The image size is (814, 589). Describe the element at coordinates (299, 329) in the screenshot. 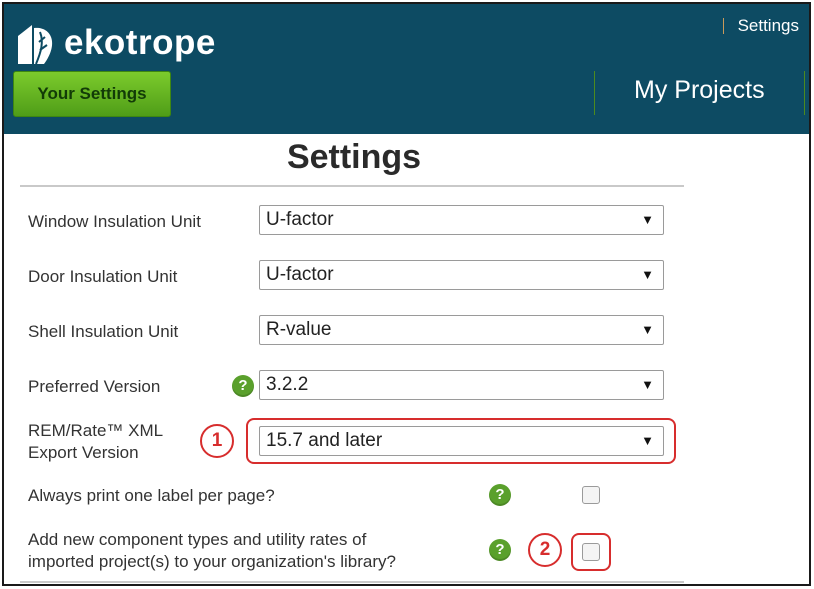

I see `shell-insulation-value: R-value` at that location.